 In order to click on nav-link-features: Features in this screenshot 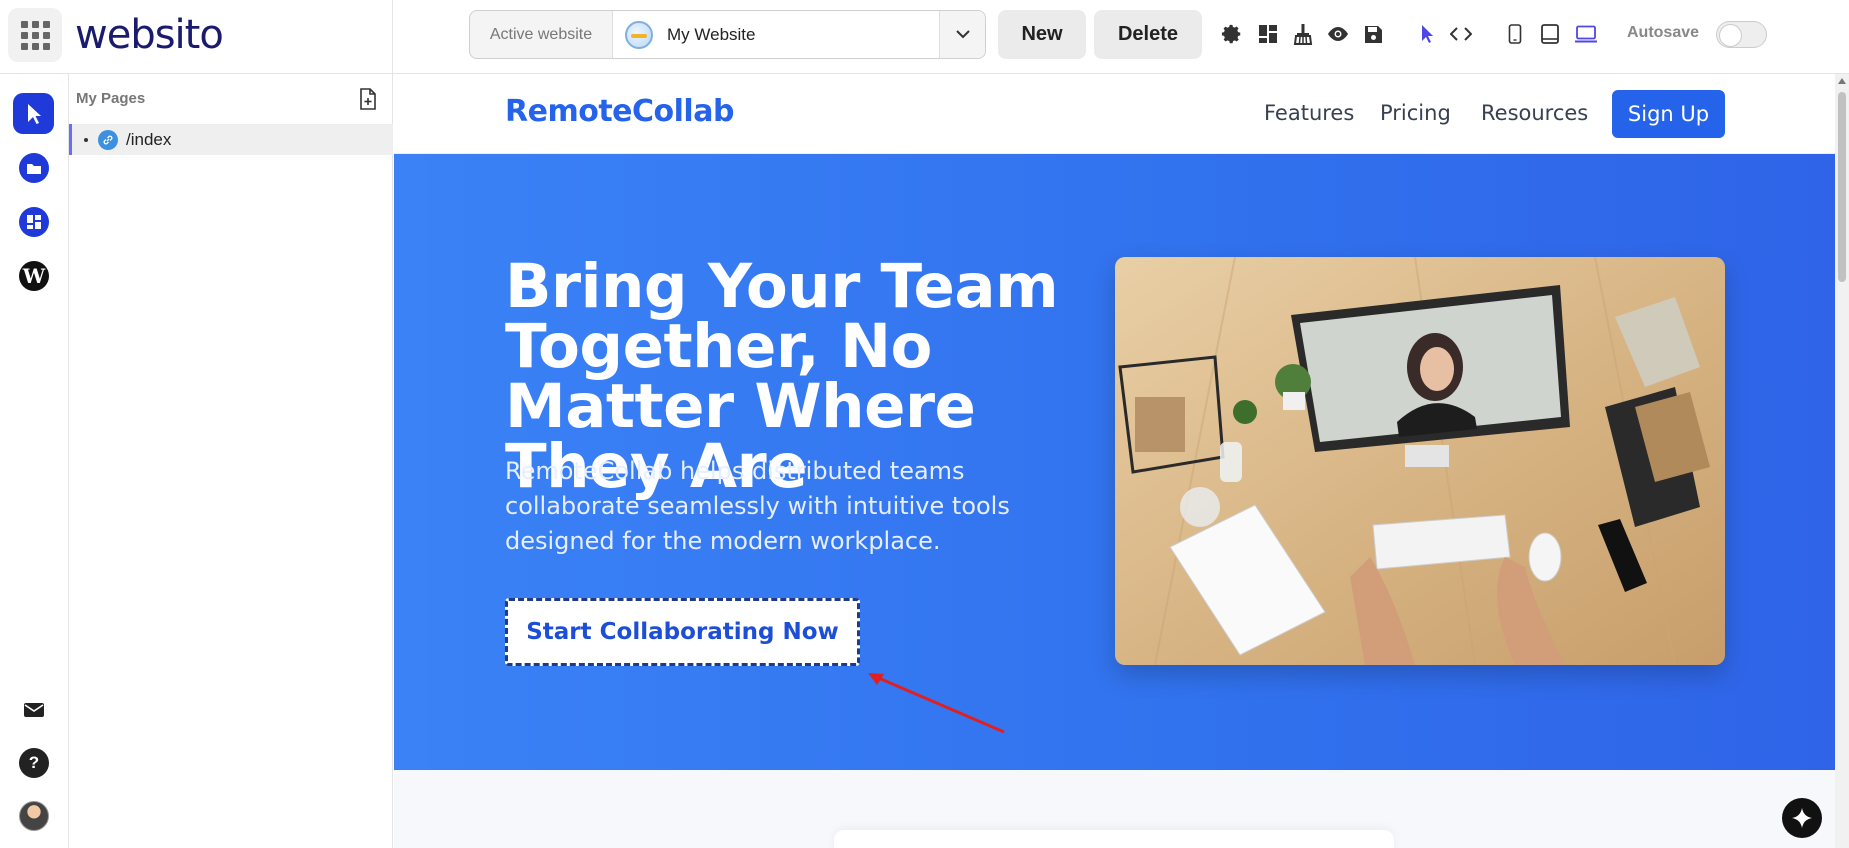, I will do `click(1309, 113)`.